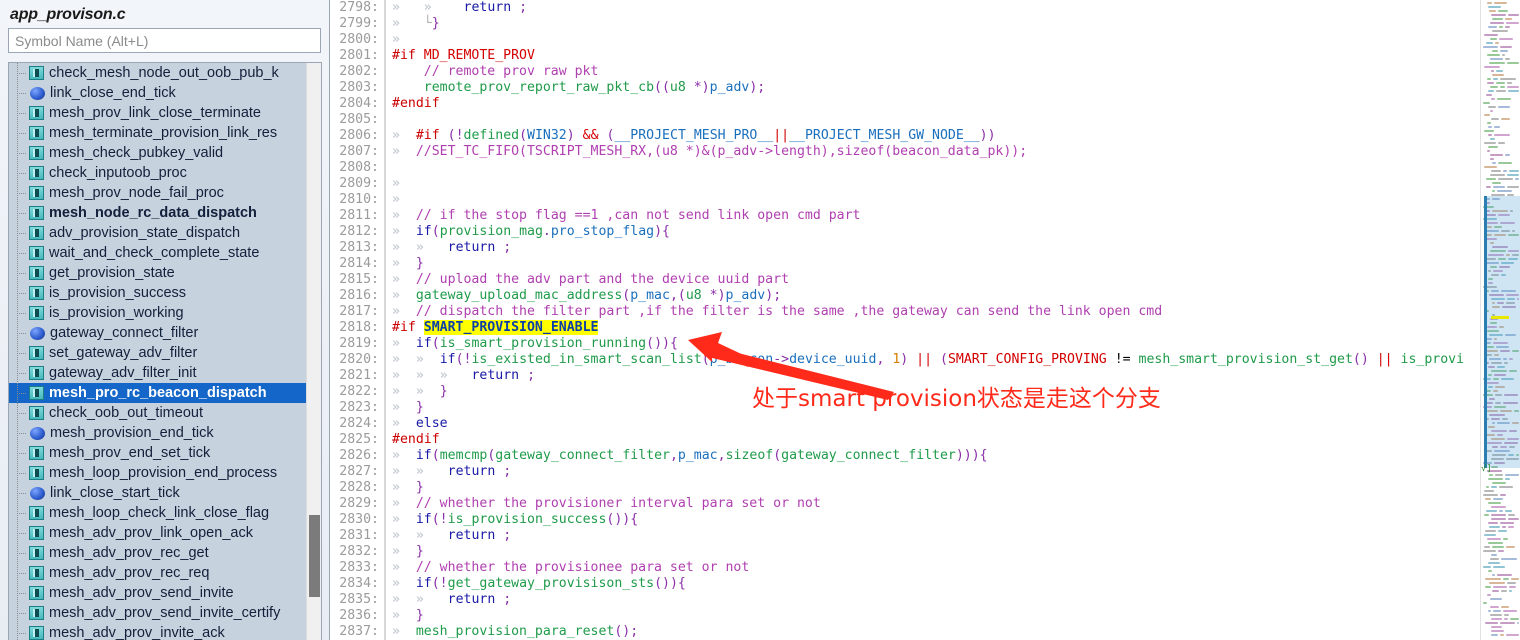 The height and width of the screenshot is (640, 1520). What do you see at coordinates (905, 248) in the screenshot?
I see `code-line: 2813: » » return ;` at bounding box center [905, 248].